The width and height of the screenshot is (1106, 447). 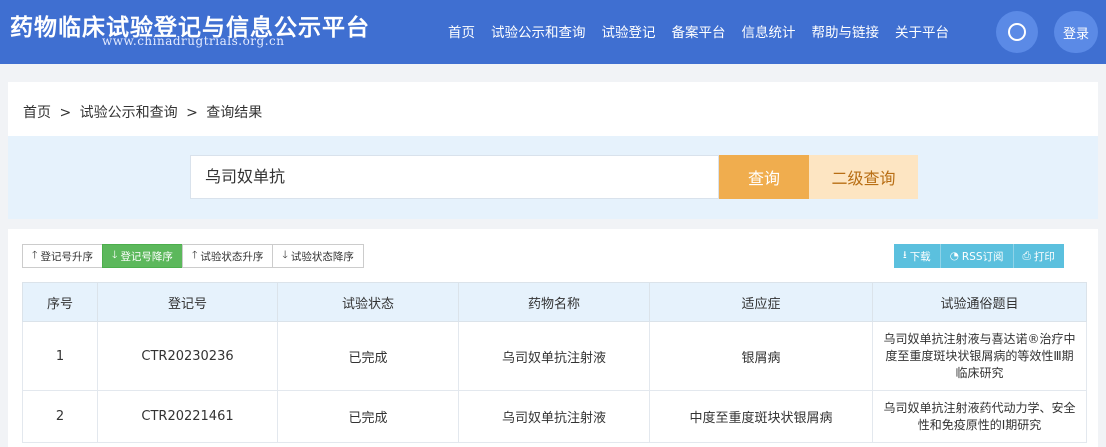 I want to click on sort-button-group: 🡑 登记号升序 🡓 登记号降序 🡑 试验状态升序 🡓 试验状态降序, so click(x=193, y=256).